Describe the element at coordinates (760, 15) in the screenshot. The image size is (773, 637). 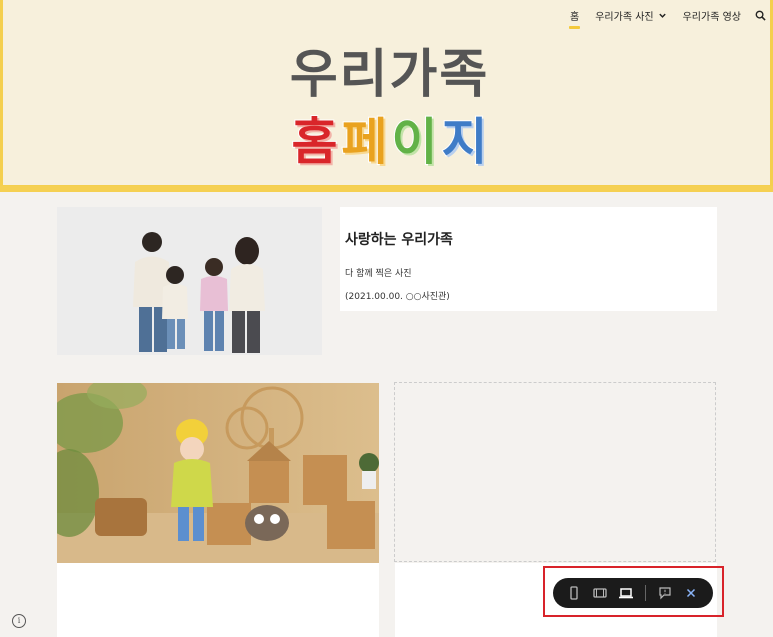
I see `search-icon` at that location.